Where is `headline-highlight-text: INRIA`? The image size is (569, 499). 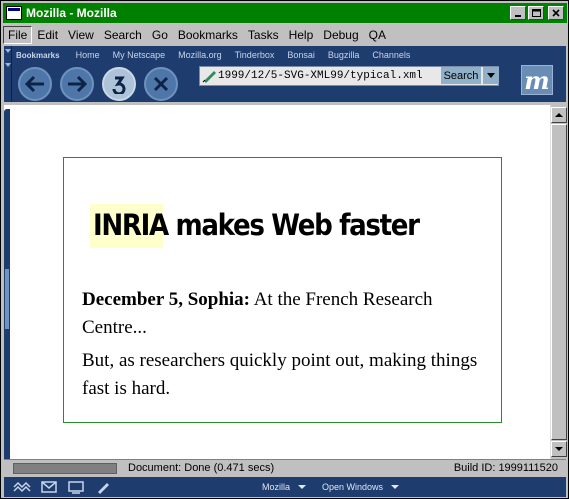 headline-highlight-text: INRIA is located at coordinates (131, 225).